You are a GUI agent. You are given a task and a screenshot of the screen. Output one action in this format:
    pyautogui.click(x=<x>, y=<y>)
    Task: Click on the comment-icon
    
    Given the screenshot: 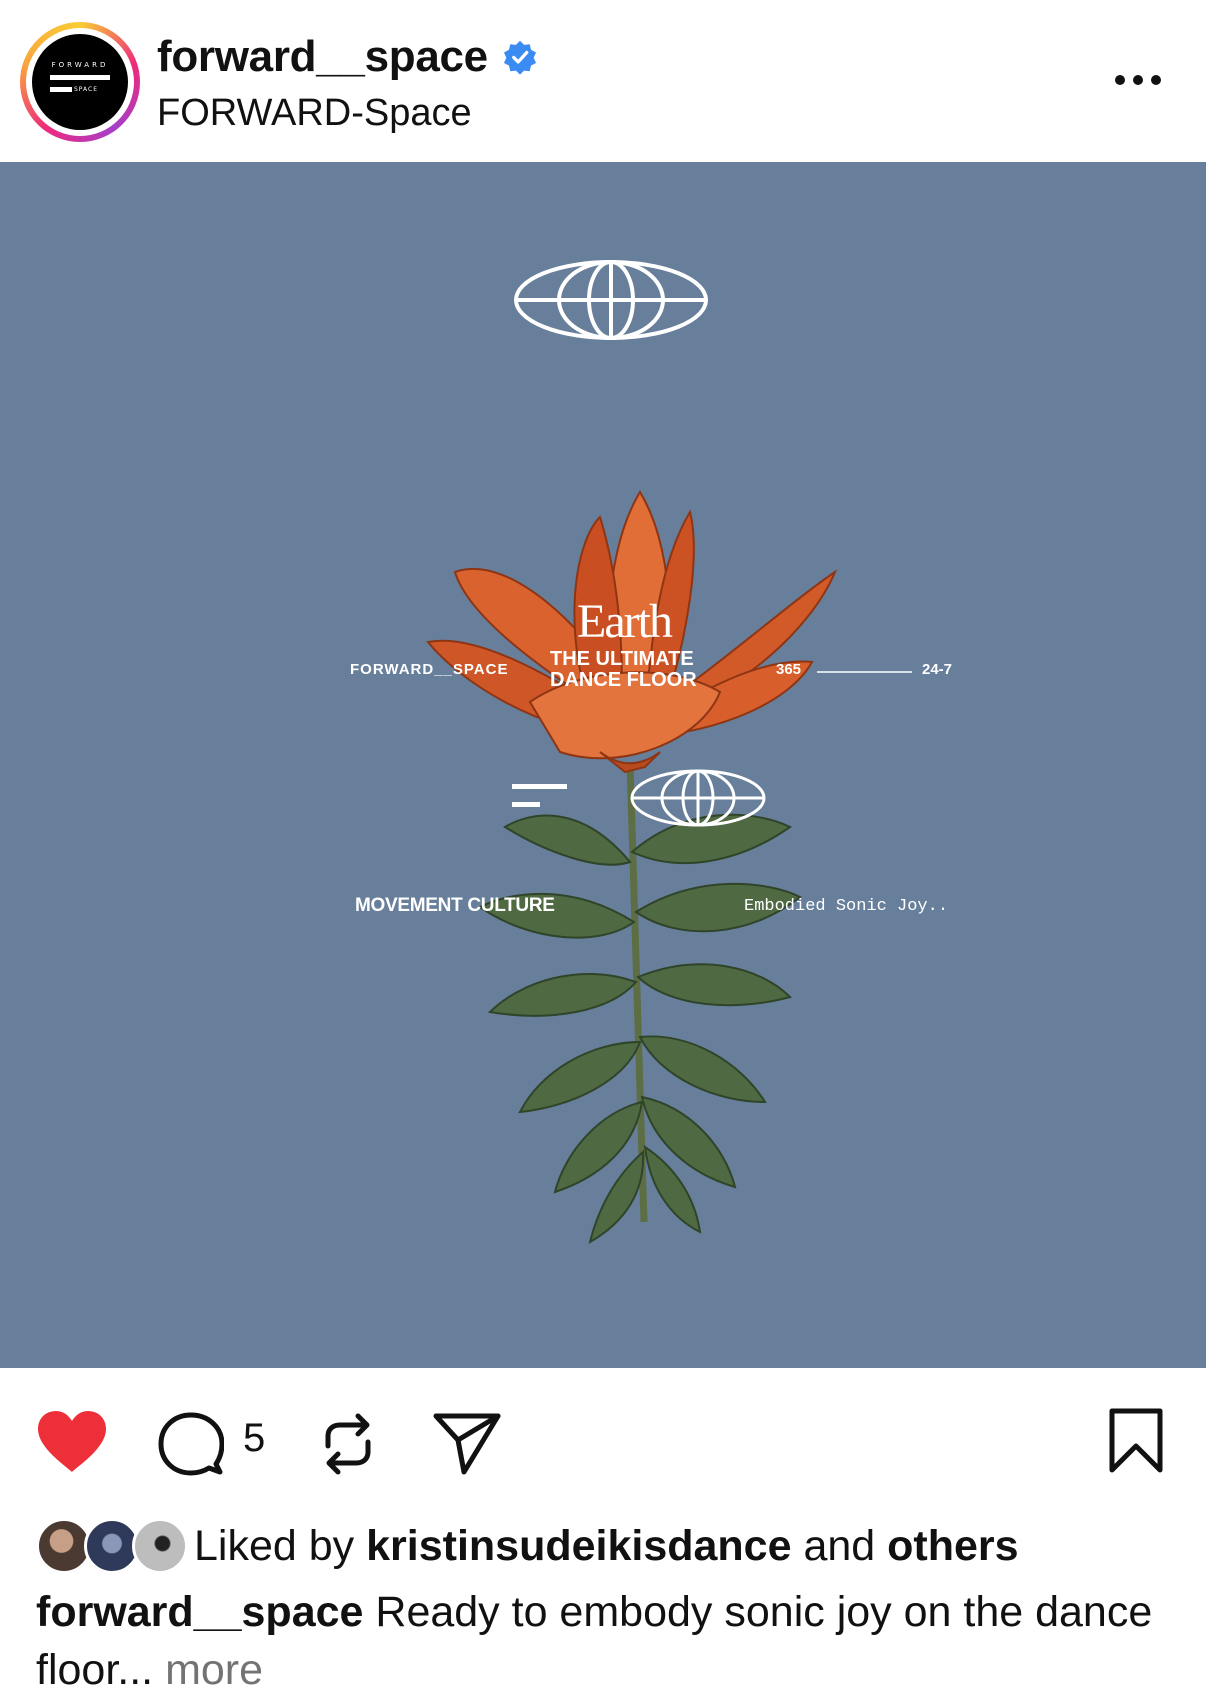 What is the action you would take?
    pyautogui.click(x=191, y=1444)
    